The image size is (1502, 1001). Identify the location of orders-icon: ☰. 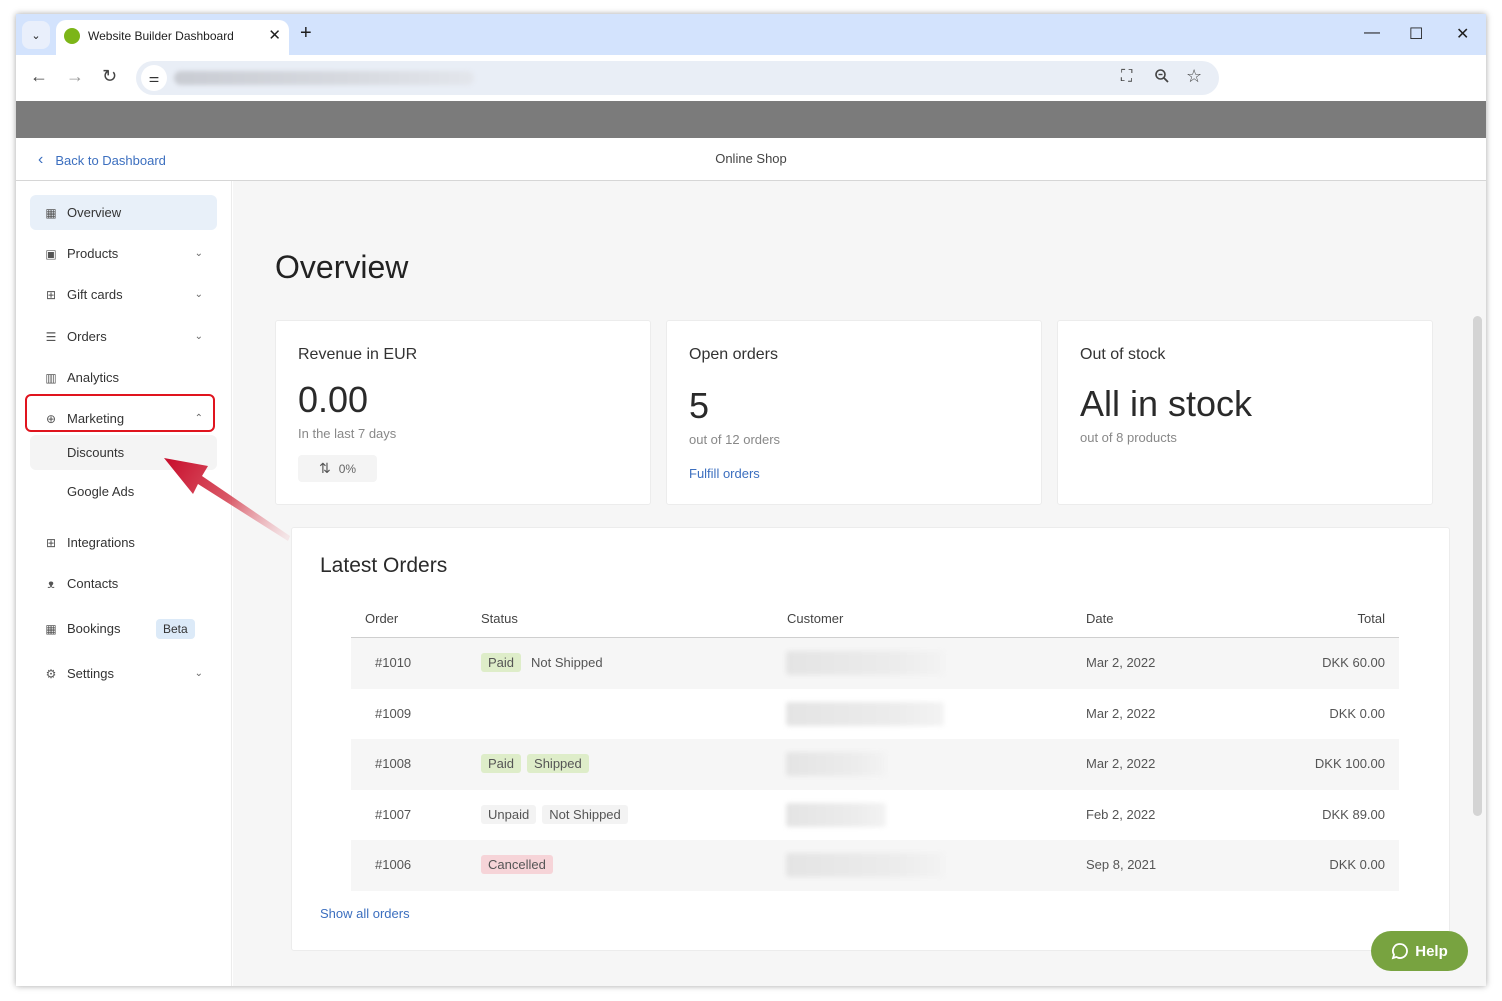
(51, 336).